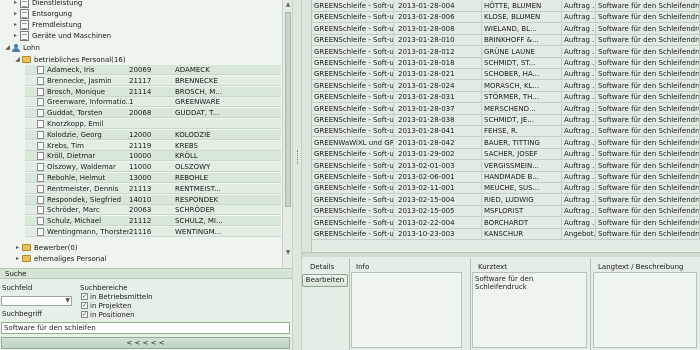 This screenshot has width=700, height=350. Describe the element at coordinates (60, 258) in the screenshot. I see `tree-node: ▸ ehemaliges Personal` at that location.